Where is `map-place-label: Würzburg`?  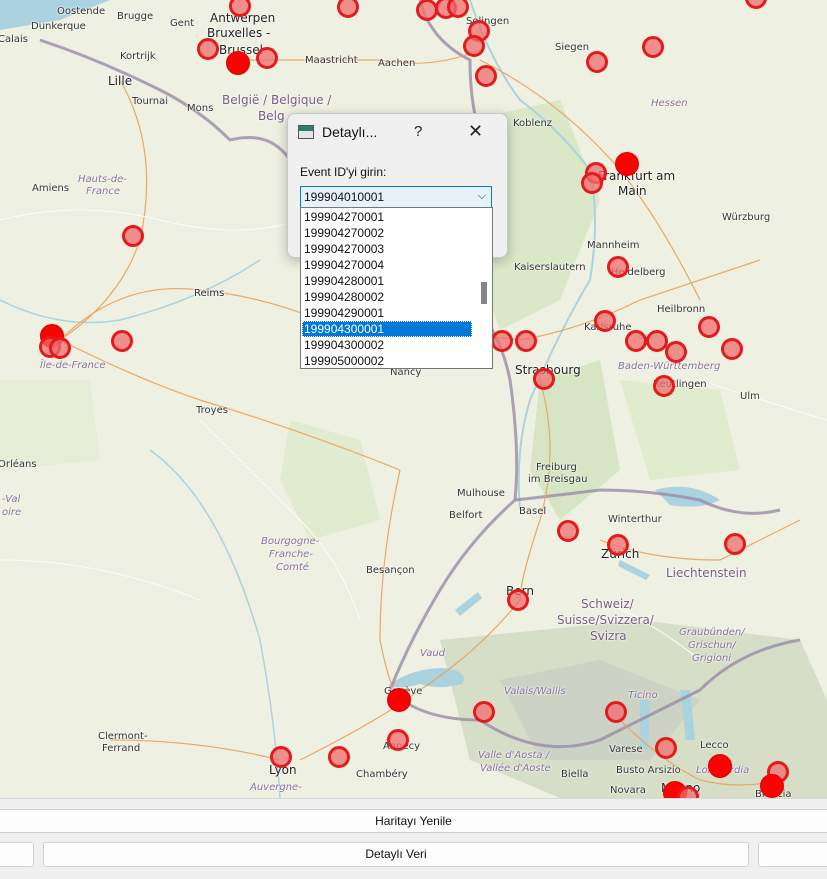
map-place-label: Würzburg is located at coordinates (746, 217).